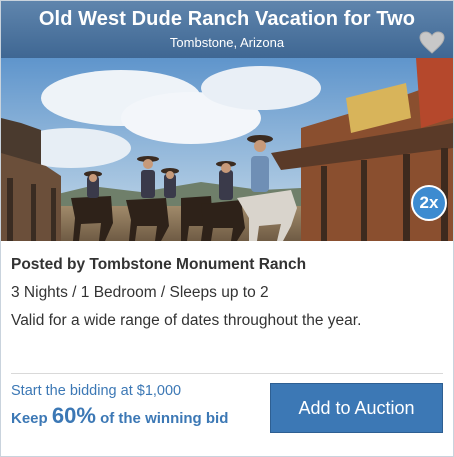 This screenshot has width=454, height=457. I want to click on keep-suffix: of the winning bid, so click(162, 418).